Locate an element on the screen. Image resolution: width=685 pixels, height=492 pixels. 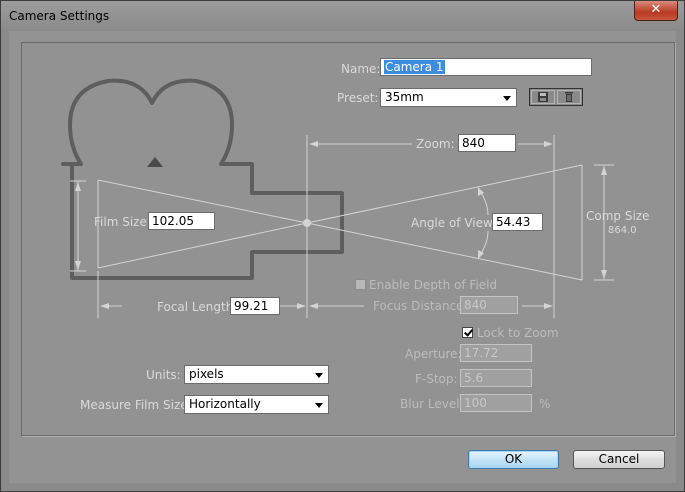
comp-size-label: Comp Size is located at coordinates (618, 216).